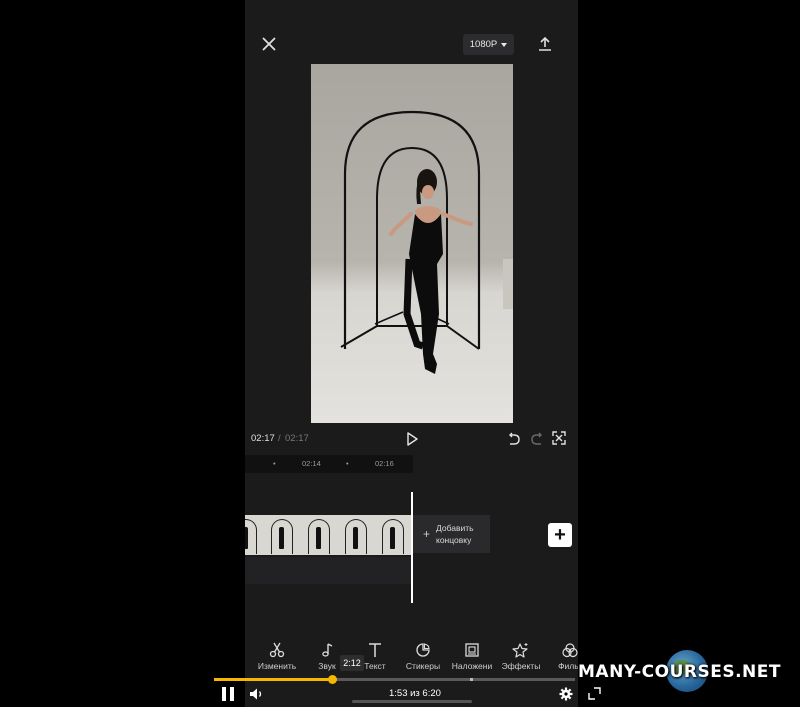 The width and height of the screenshot is (800, 707). Describe the element at coordinates (679, 672) in the screenshot. I see `watermark-text: MANY-COURSES.NET` at that location.